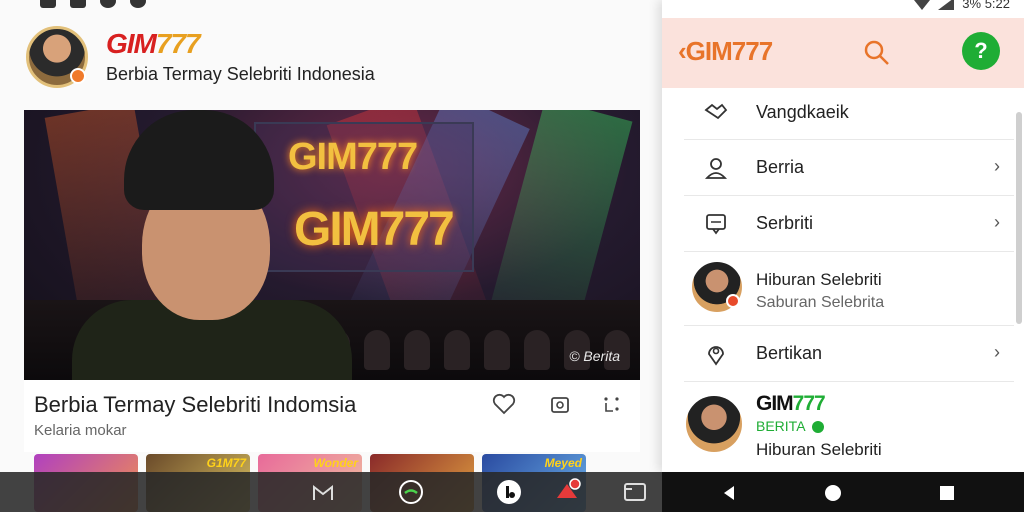  What do you see at coordinates (716, 224) in the screenshot?
I see `message-icon` at bounding box center [716, 224].